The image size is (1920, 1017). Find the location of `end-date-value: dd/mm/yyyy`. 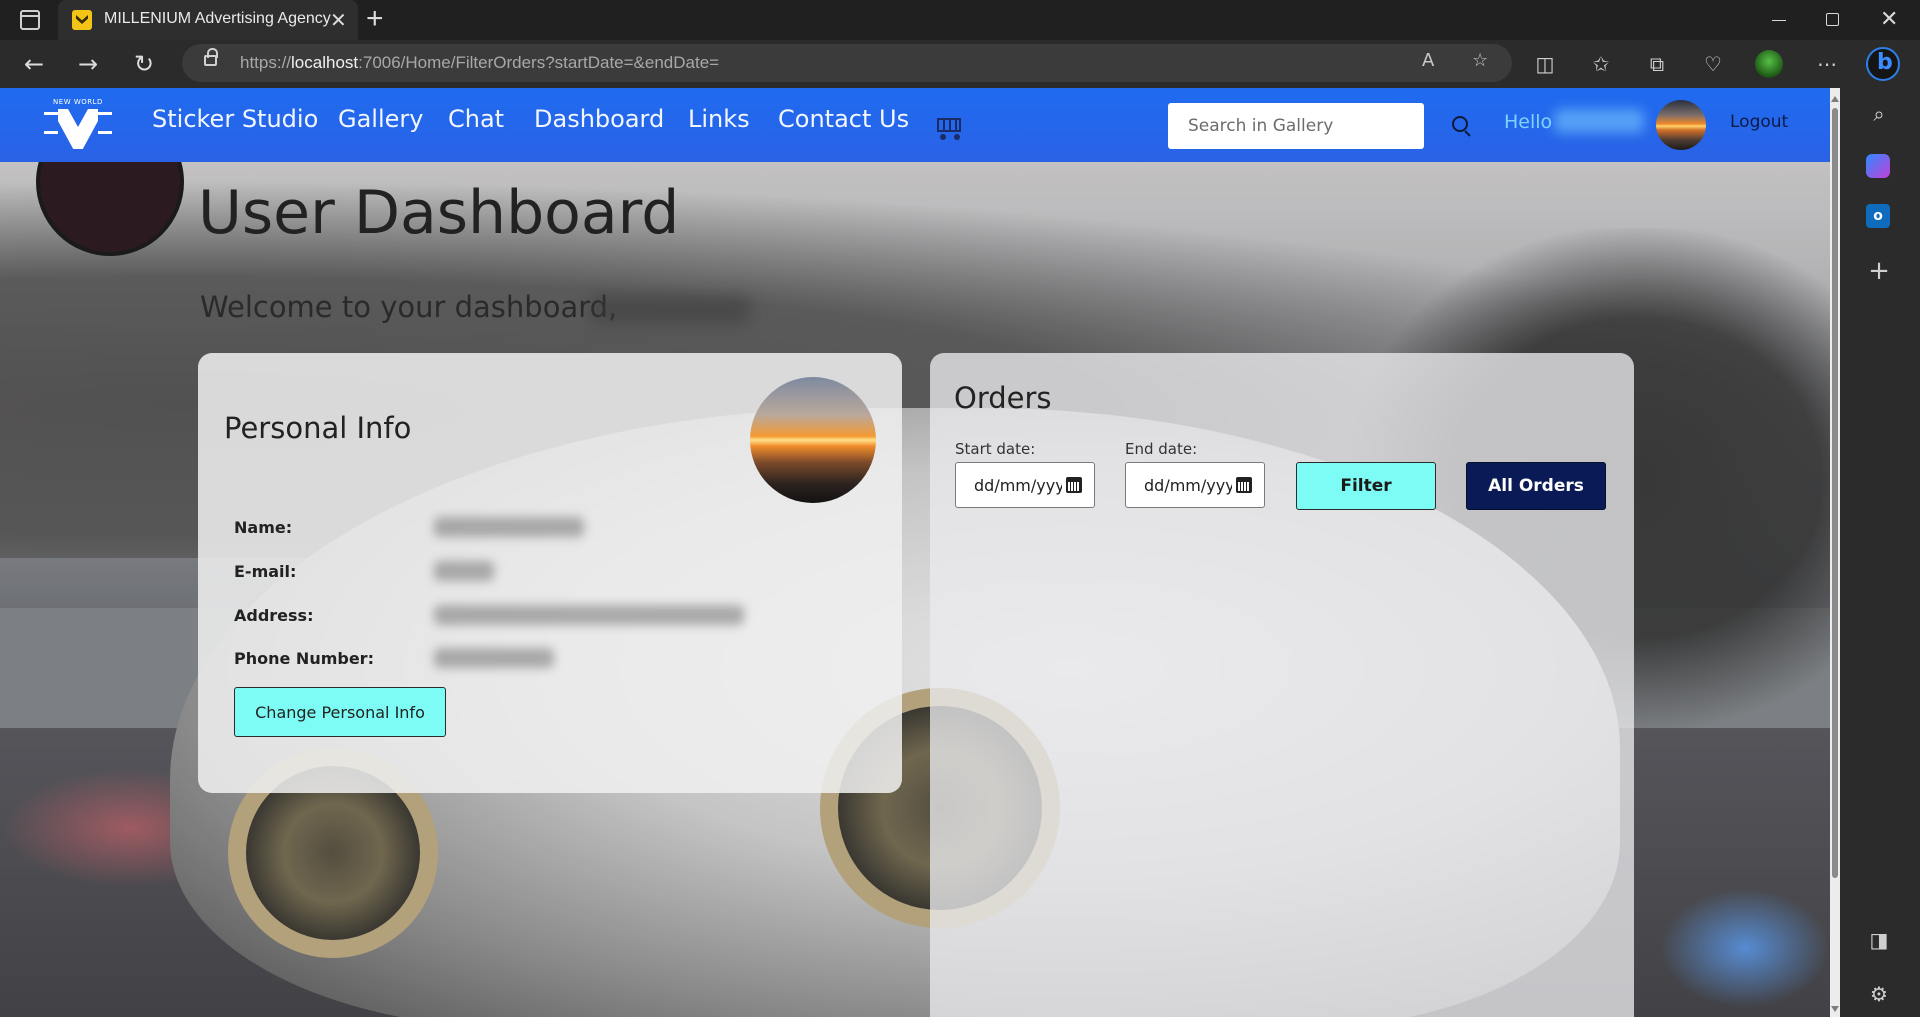

end-date-value: dd/mm/yyyy is located at coordinates (1188, 485).